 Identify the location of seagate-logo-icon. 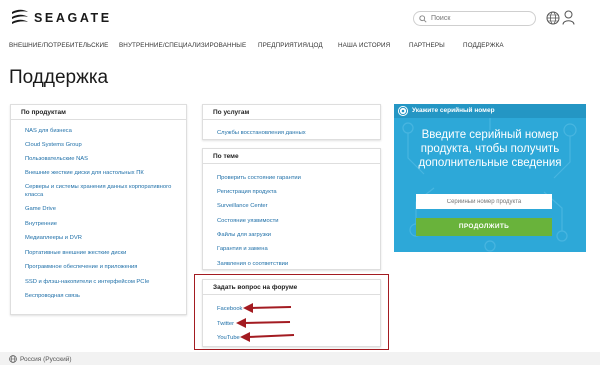
(20, 16).